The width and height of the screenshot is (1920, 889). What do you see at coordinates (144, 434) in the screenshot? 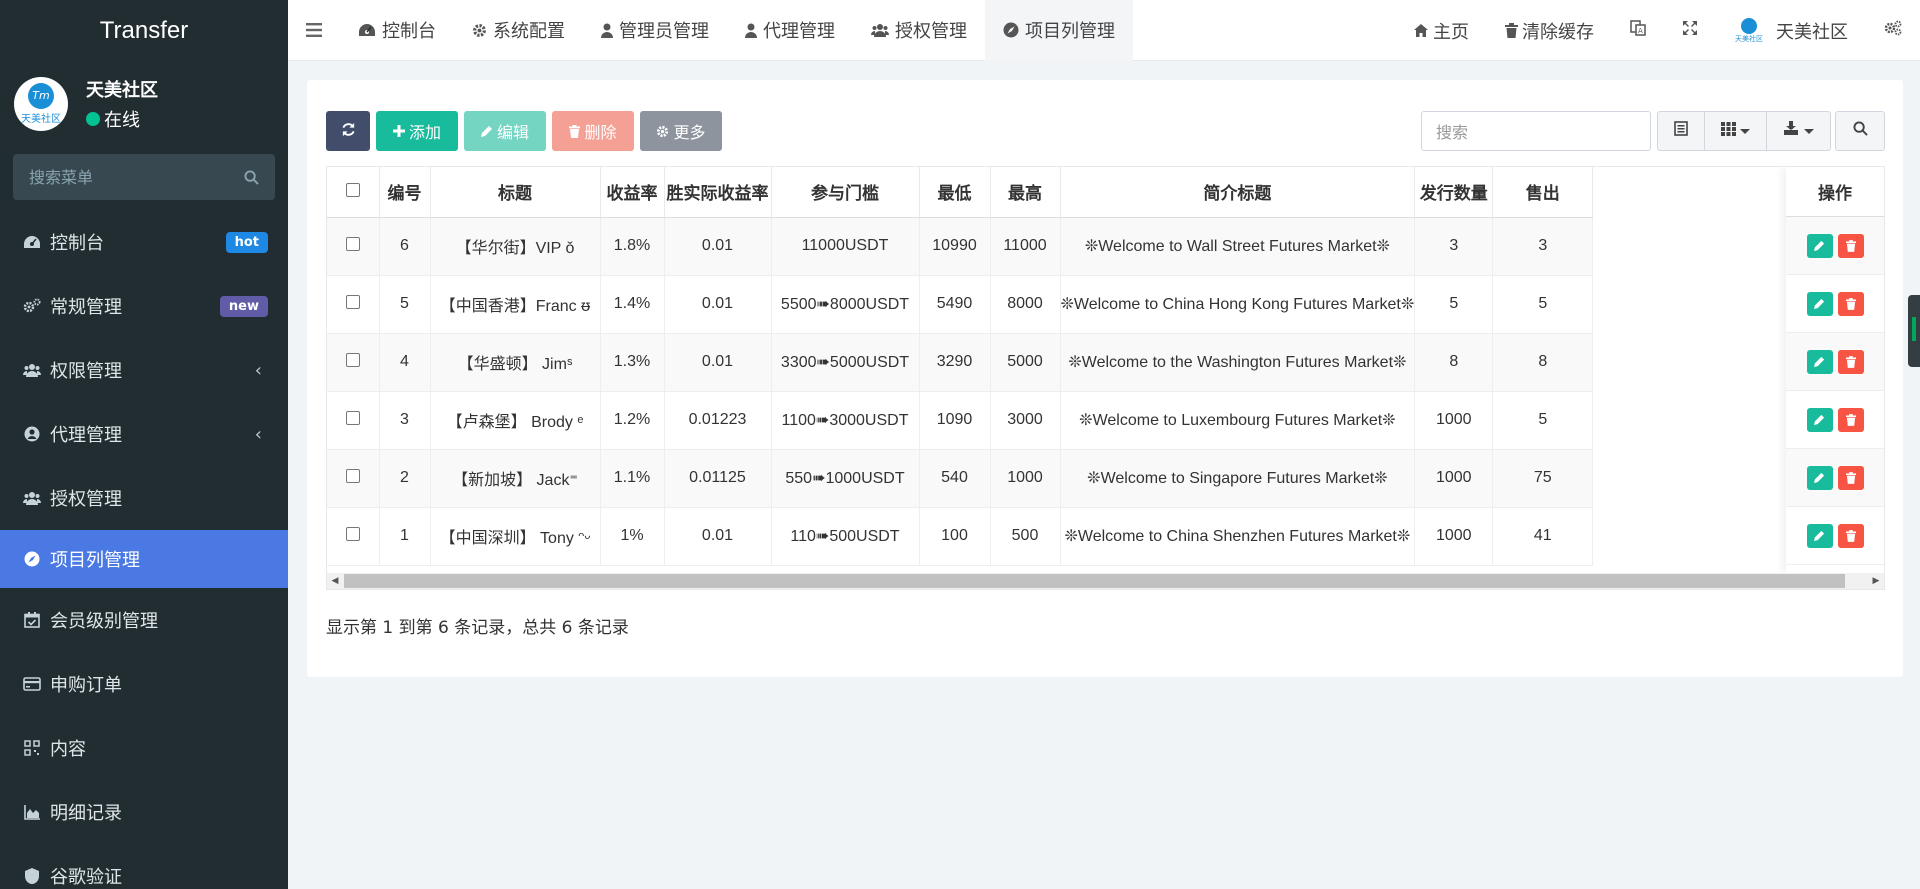
I see `sidebar-item: 代理管理 ‹` at bounding box center [144, 434].